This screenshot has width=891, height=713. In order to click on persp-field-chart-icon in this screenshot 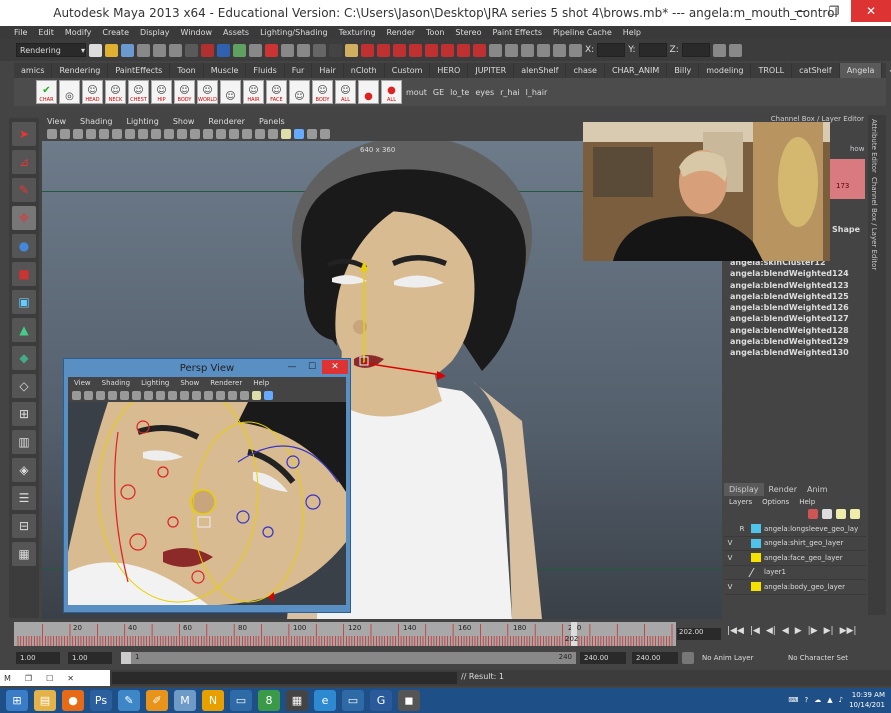, I will do `click(172, 395)`.